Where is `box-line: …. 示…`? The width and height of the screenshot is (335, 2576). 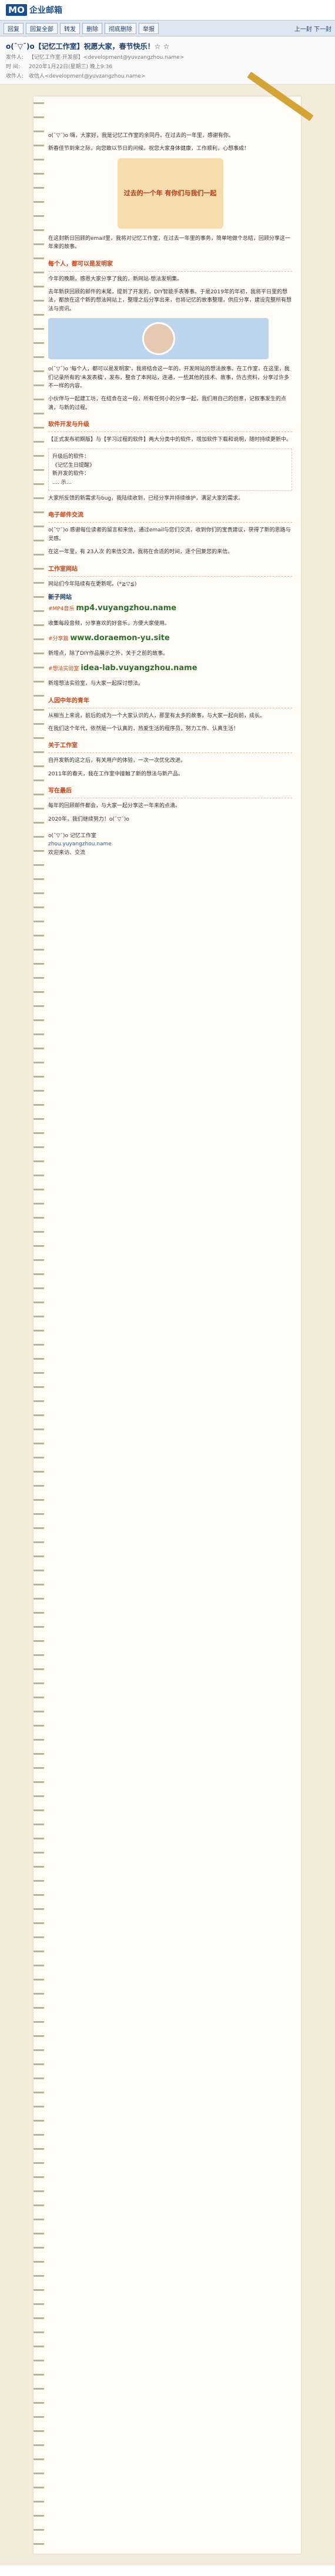 box-line: …. 示… is located at coordinates (62, 482).